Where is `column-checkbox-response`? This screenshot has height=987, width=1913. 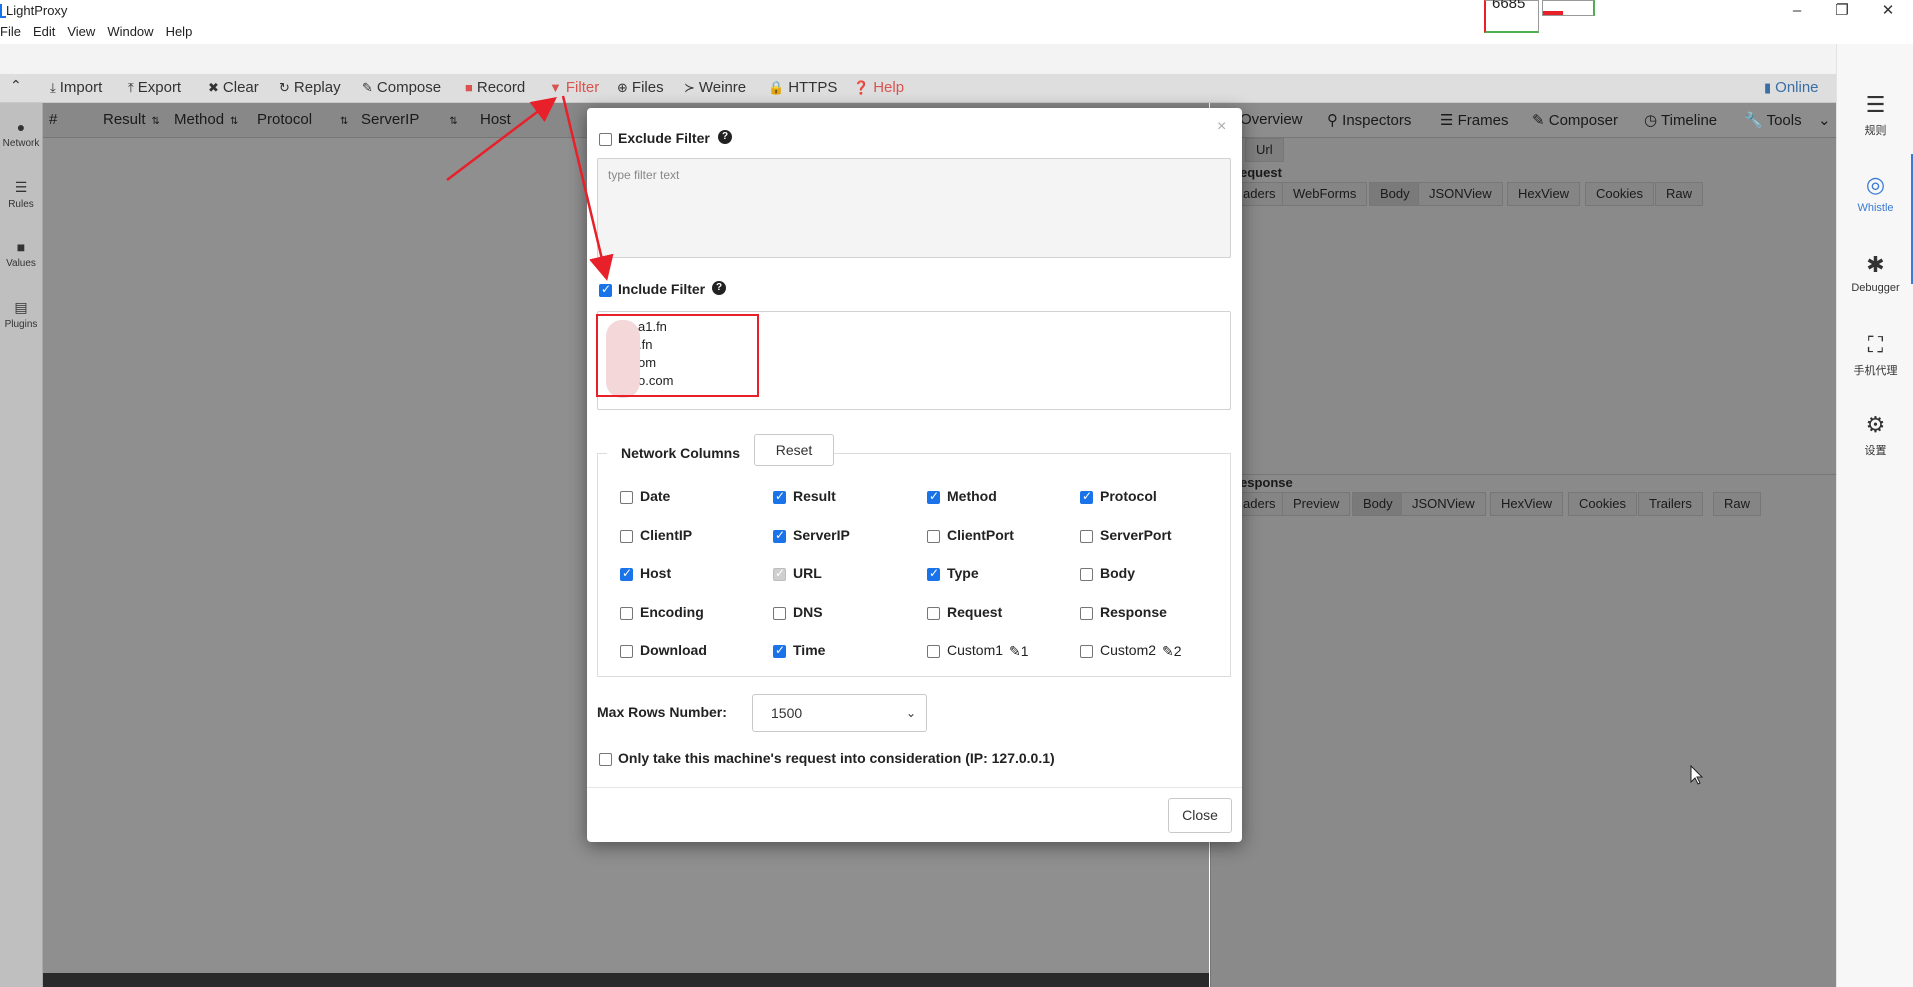
column-checkbox-response is located at coordinates (1086, 613).